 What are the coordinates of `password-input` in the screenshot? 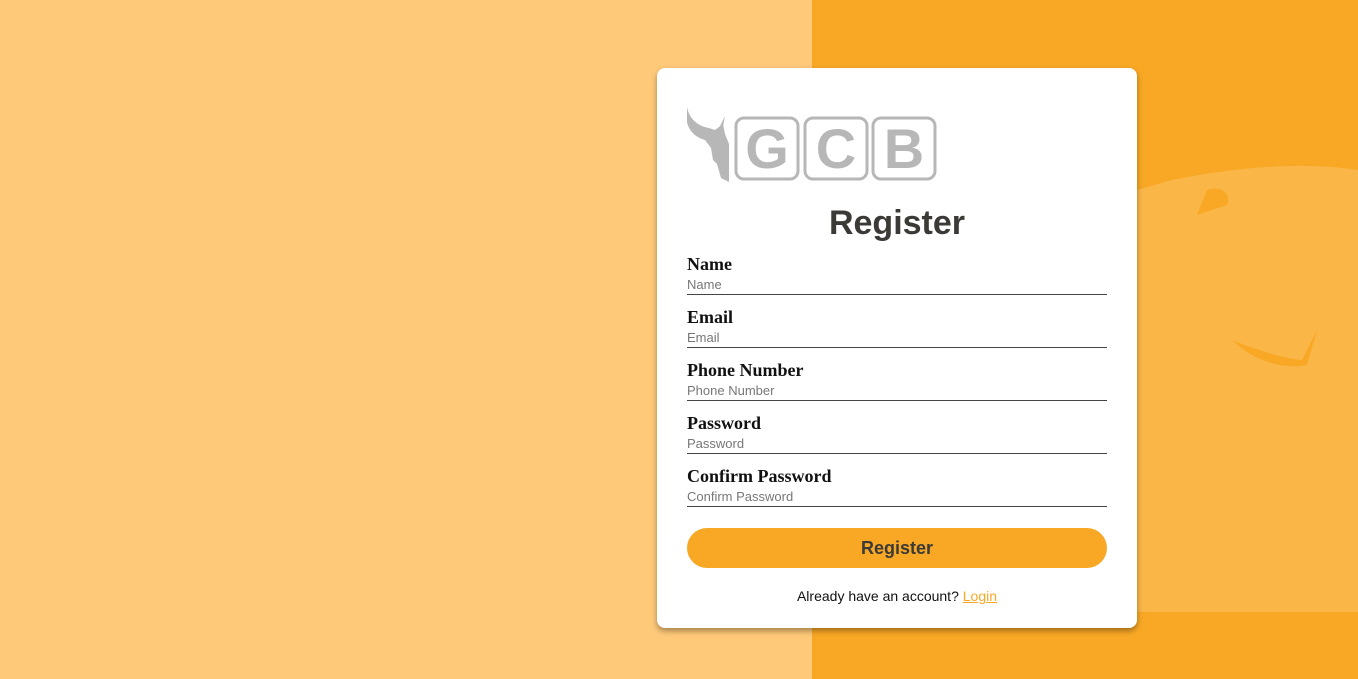 It's located at (897, 444).